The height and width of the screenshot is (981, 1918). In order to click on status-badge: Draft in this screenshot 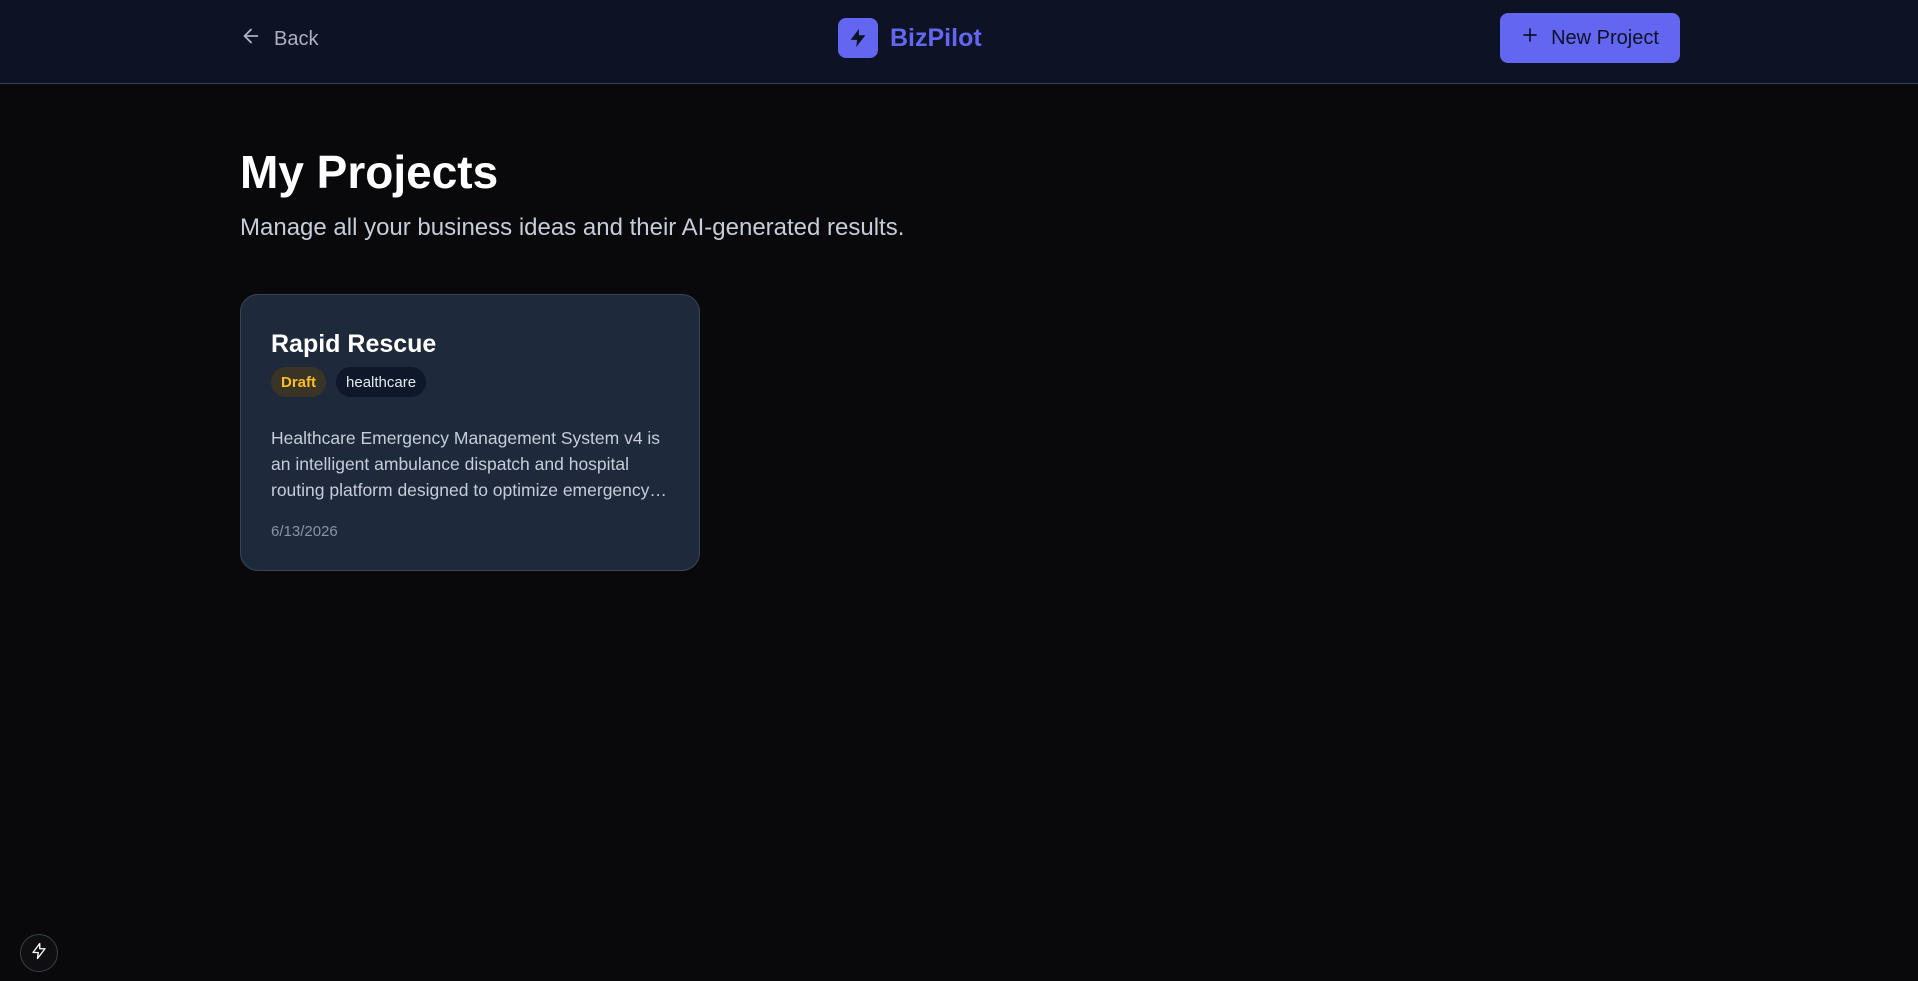, I will do `click(299, 382)`.